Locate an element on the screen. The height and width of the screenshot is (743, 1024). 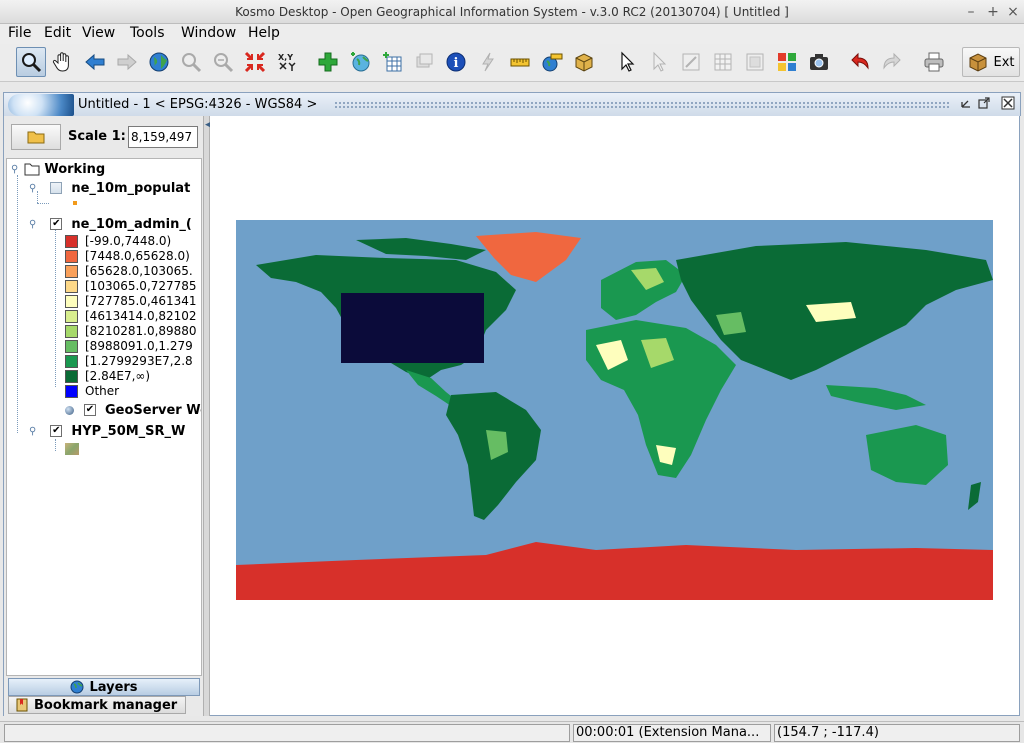
add-wms-layer-button is located at coordinates (360, 62).